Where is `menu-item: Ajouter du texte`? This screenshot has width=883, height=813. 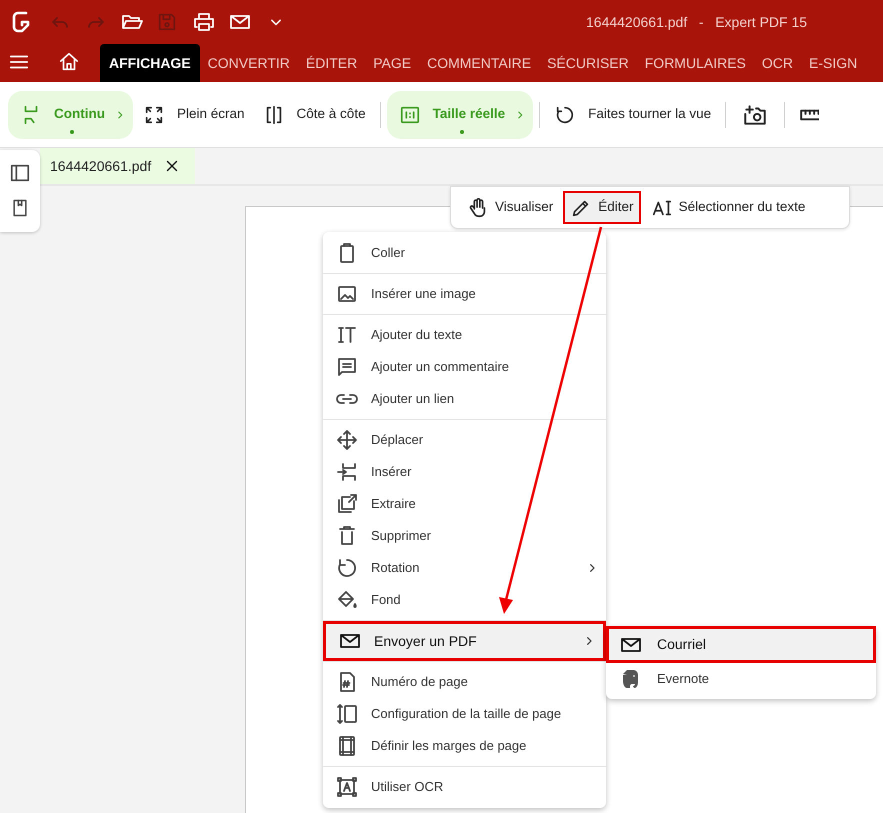
menu-item: Ajouter du texte is located at coordinates (464, 335).